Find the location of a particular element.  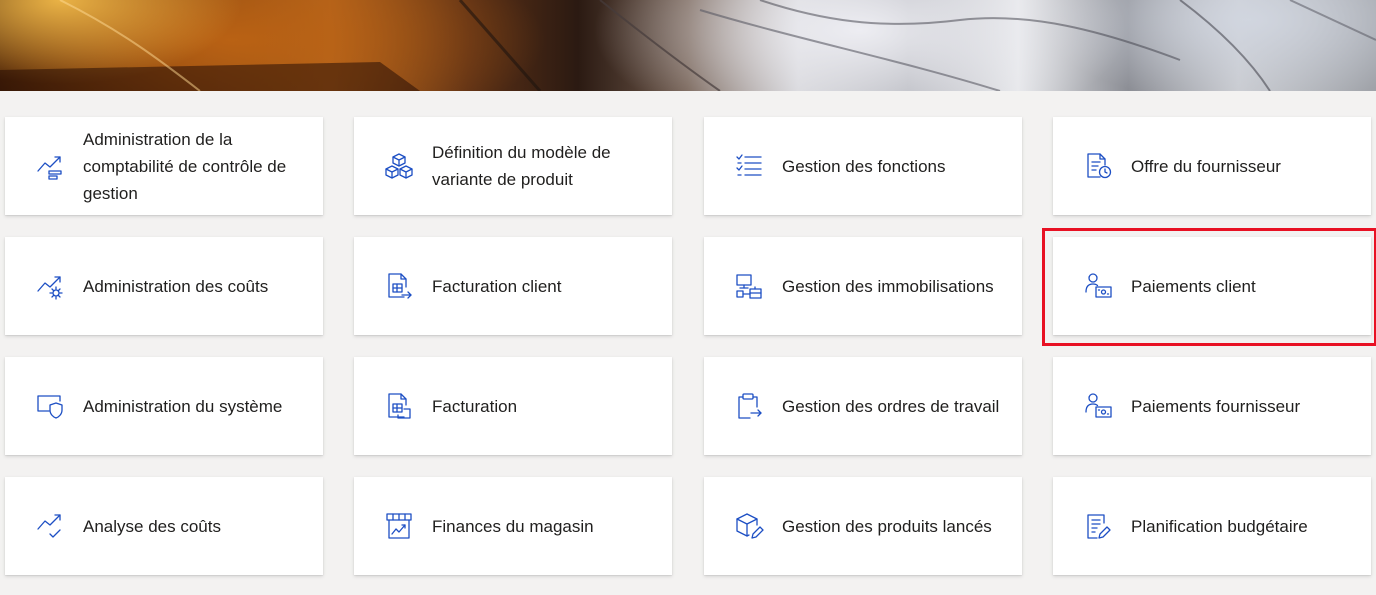

tile-gestion-des-produits-lances: Gestion des produits lancés is located at coordinates (863, 526).